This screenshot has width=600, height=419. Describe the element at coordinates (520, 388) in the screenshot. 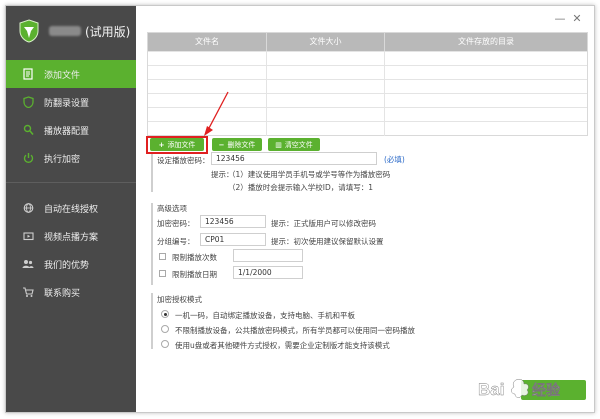

I see `paw-logo-icon` at that location.